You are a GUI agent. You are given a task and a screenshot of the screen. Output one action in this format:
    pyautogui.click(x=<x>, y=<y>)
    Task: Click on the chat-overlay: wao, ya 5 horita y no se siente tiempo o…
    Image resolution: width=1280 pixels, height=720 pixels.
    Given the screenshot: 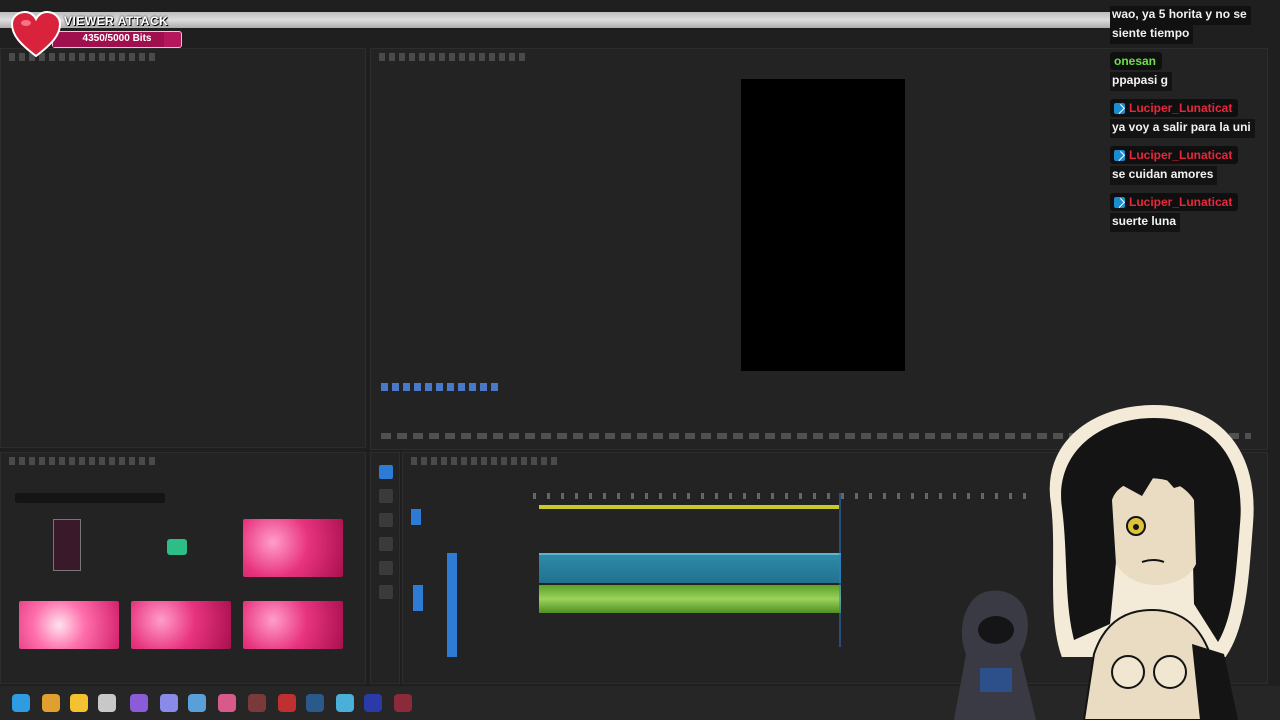 What is the action you would take?
    pyautogui.click(x=1194, y=120)
    